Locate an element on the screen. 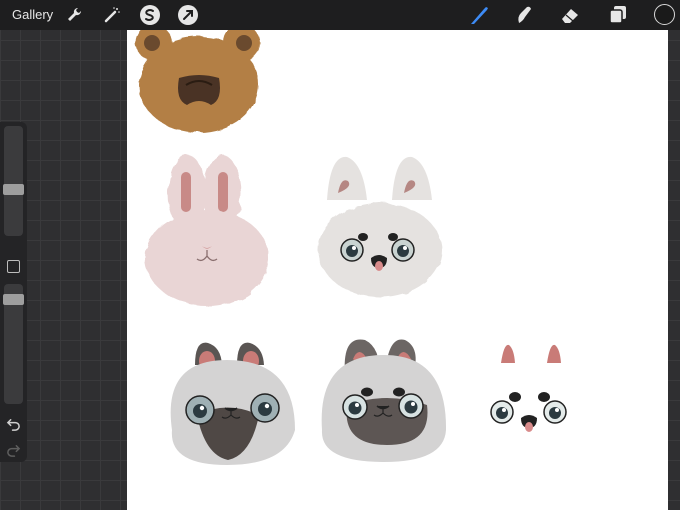 The image size is (680, 510). transform-arrow-icon is located at coordinates (188, 15).